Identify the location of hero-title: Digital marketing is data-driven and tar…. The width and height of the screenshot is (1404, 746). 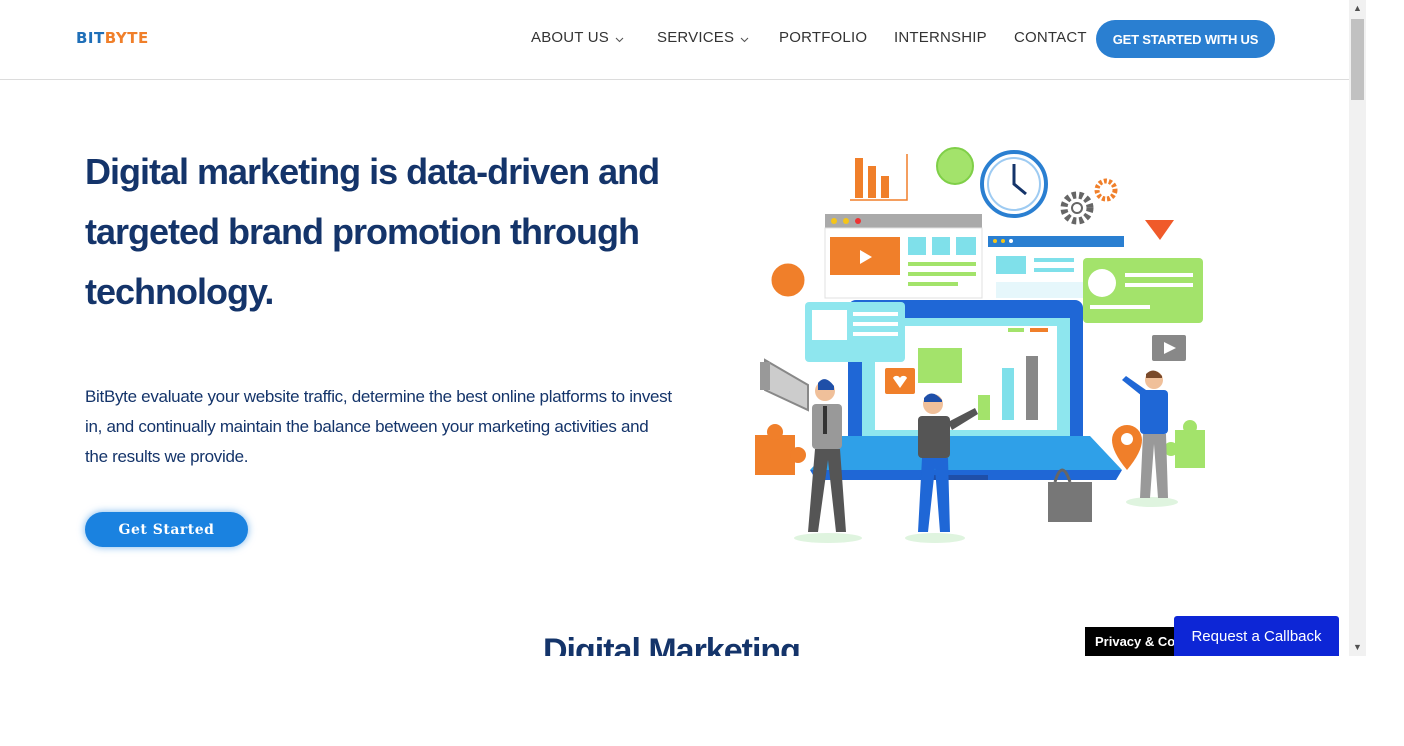
(372, 231).